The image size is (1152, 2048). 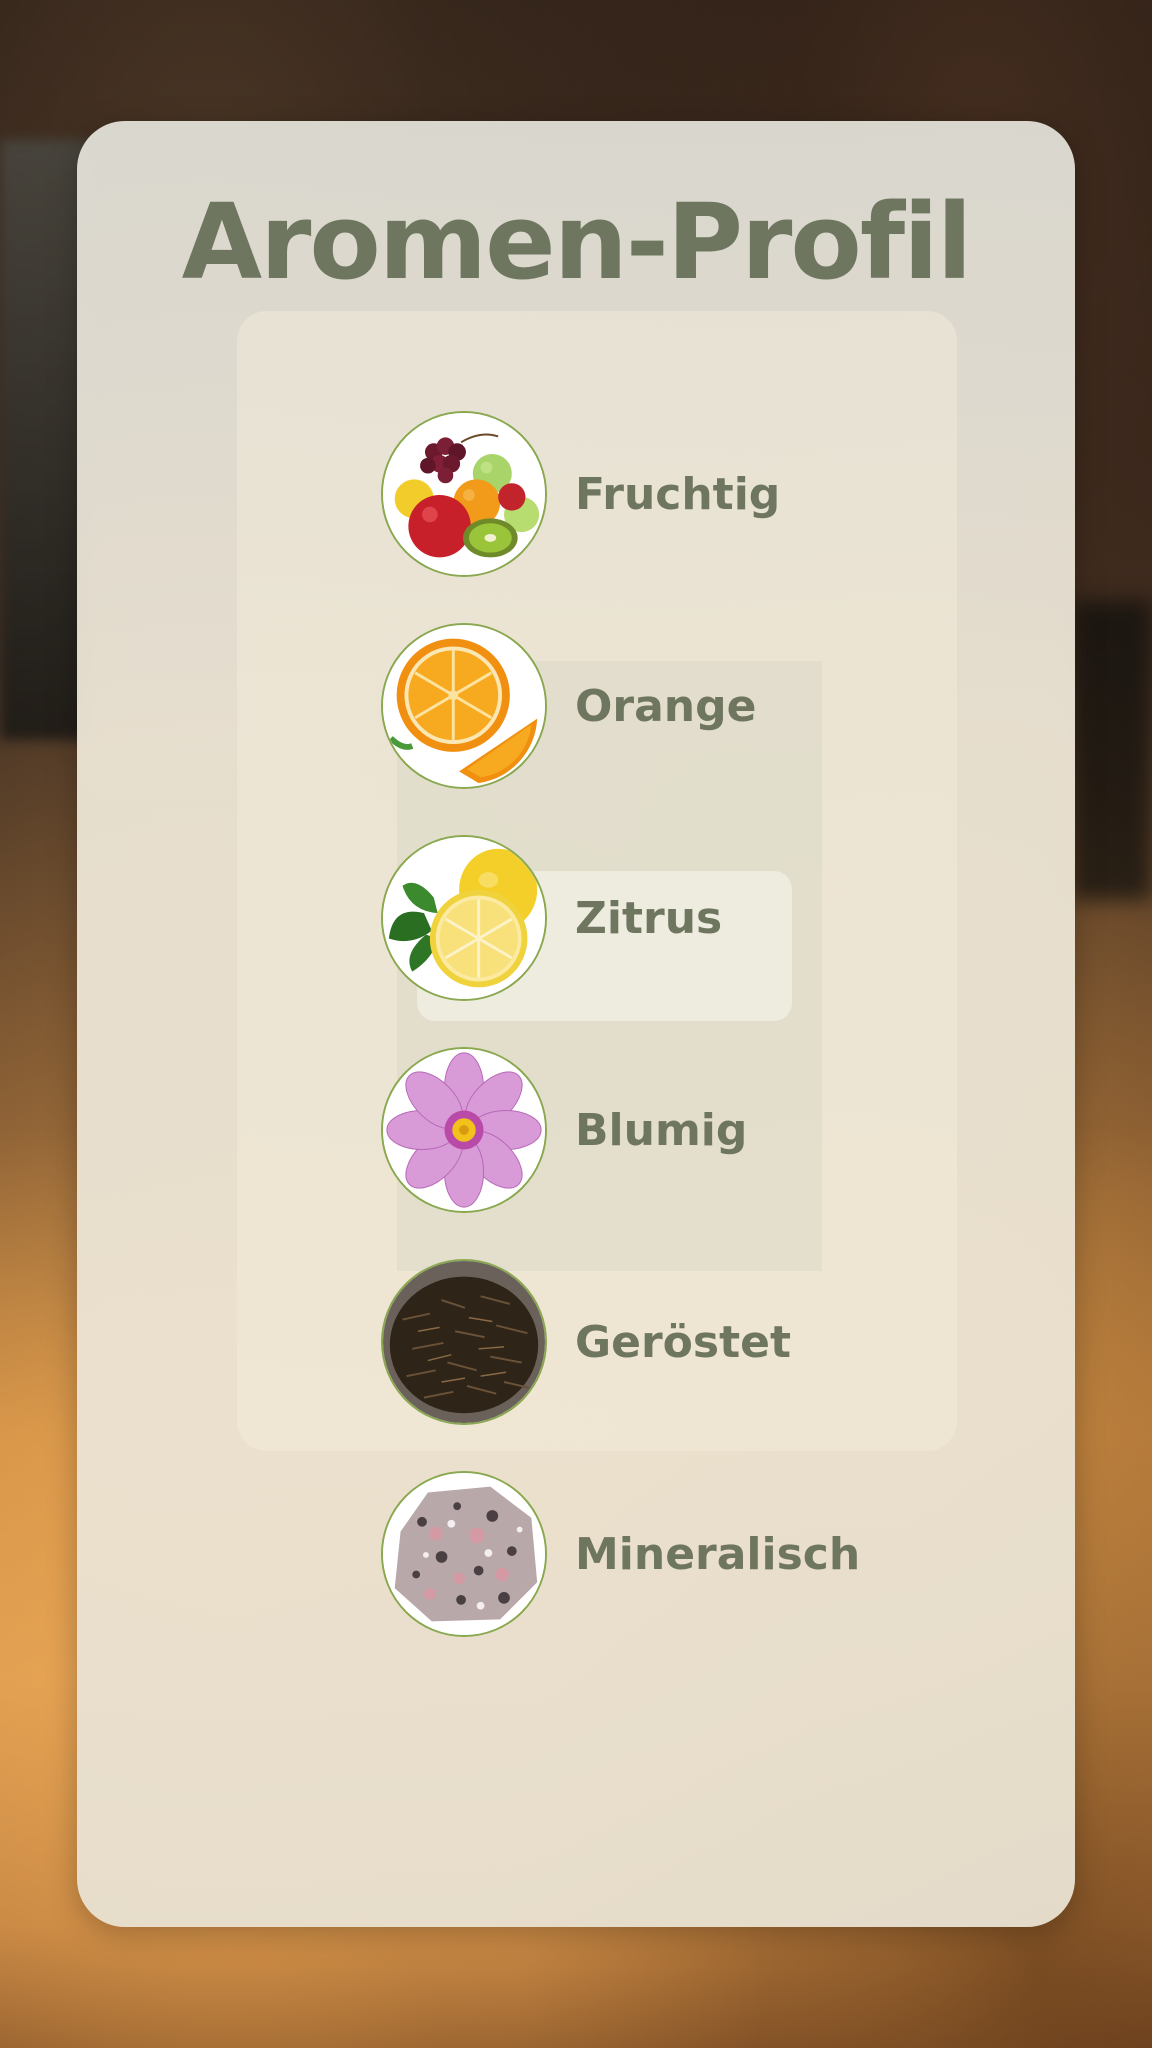 I want to click on background-shadow-blur, so click(x=1112, y=750).